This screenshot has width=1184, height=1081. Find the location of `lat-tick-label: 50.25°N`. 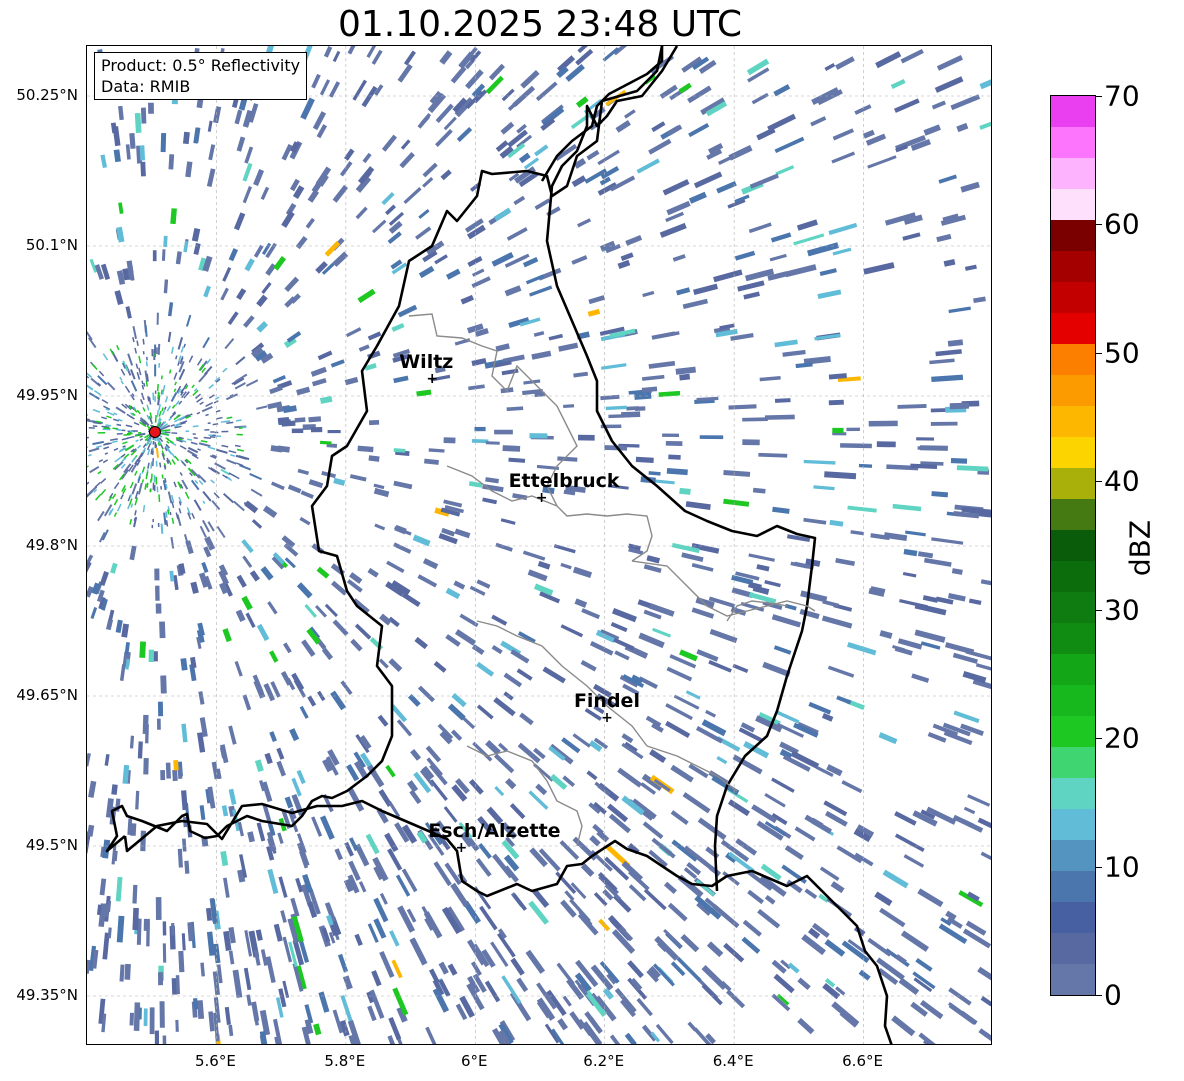

lat-tick-label: 50.25°N is located at coordinates (47, 95).